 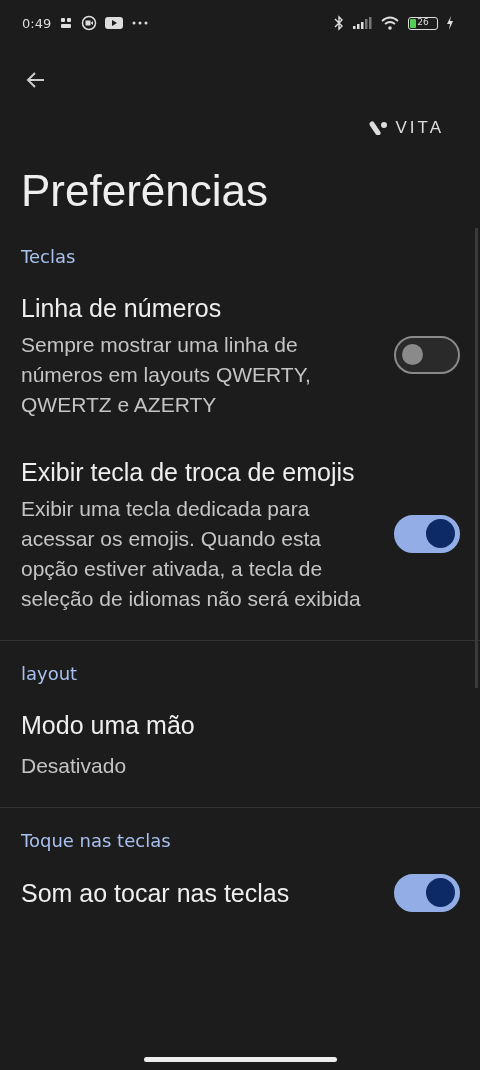 What do you see at coordinates (37, 23) in the screenshot?
I see `status-time: 0:49` at bounding box center [37, 23].